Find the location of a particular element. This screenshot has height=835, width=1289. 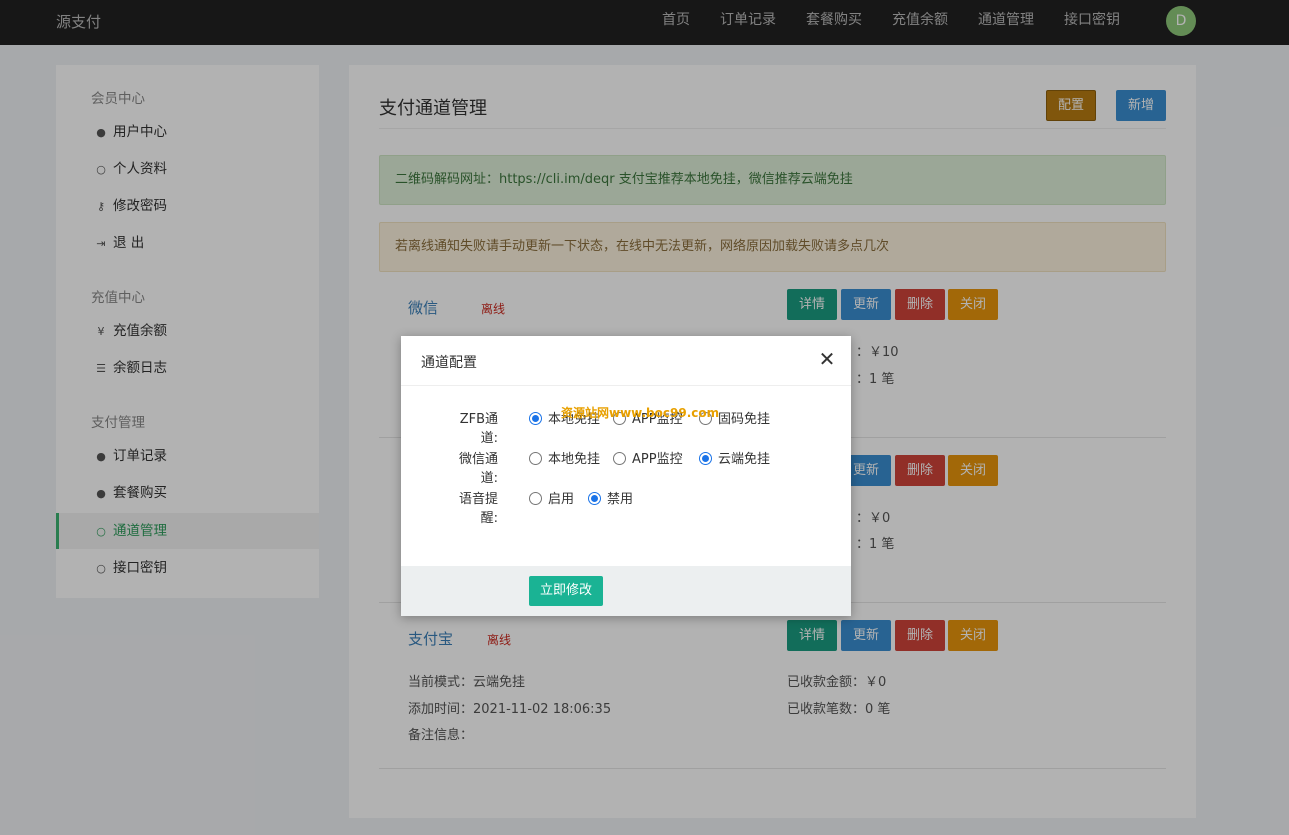

voice-option-enable: 启用 is located at coordinates (551, 497).